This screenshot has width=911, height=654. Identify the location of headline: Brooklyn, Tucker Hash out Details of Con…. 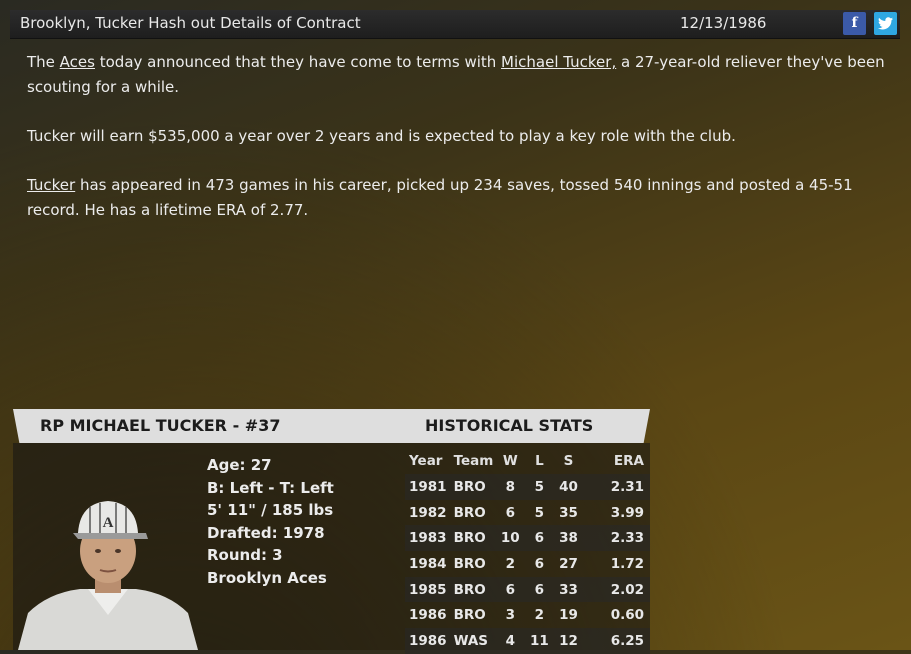
(190, 23).